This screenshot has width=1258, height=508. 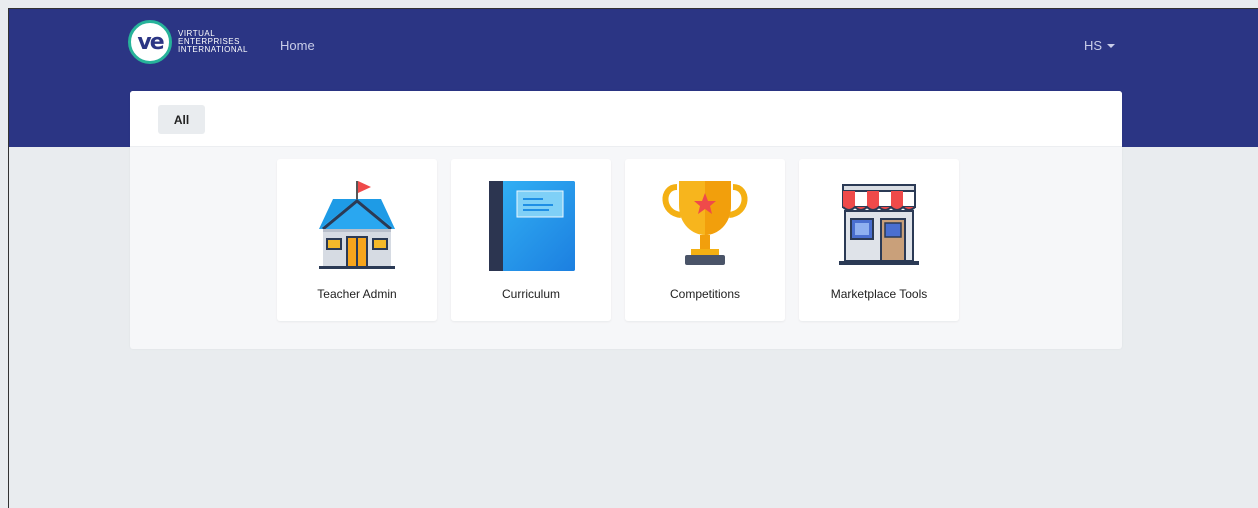 What do you see at coordinates (1111, 45) in the screenshot?
I see `caret-down-icon` at bounding box center [1111, 45].